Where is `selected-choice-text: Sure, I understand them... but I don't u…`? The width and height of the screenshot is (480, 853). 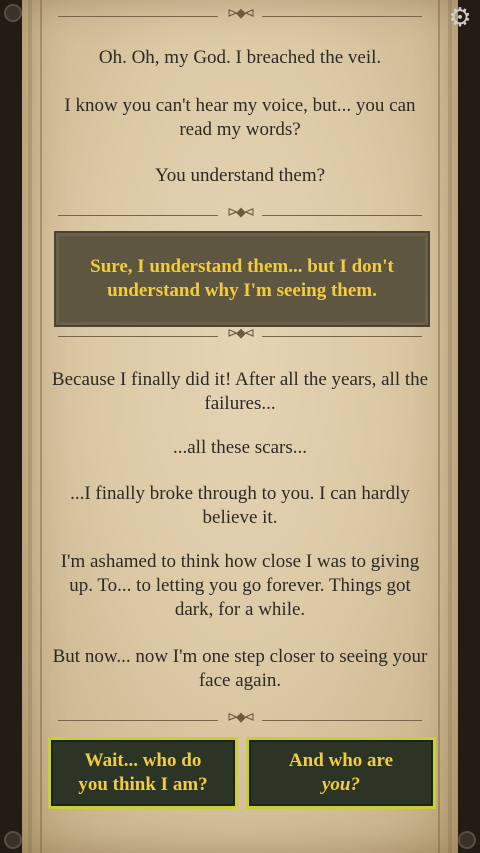
selected-choice-text: Sure, I understand them... but I don't u… is located at coordinates (242, 278).